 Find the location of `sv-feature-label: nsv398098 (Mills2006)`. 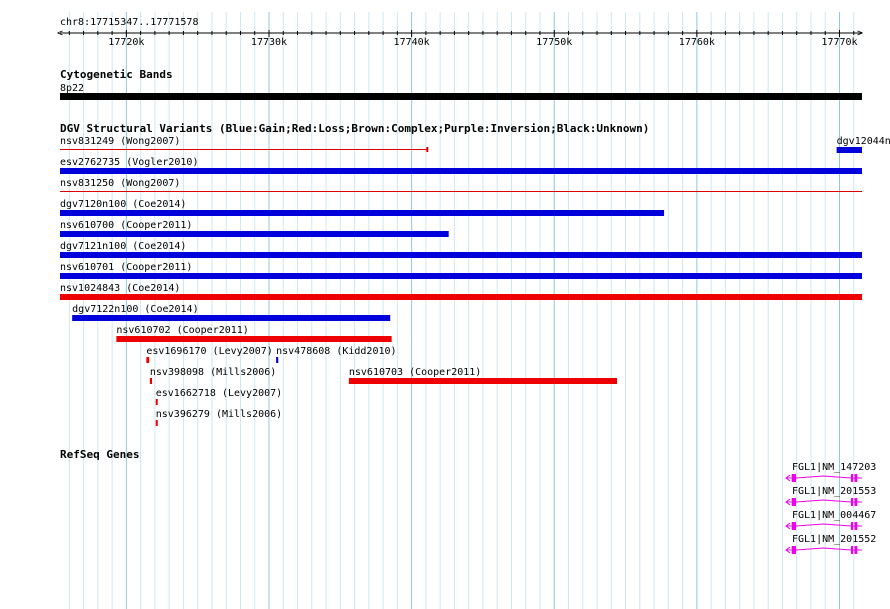

sv-feature-label: nsv398098 (Mills2006) is located at coordinates (213, 372).